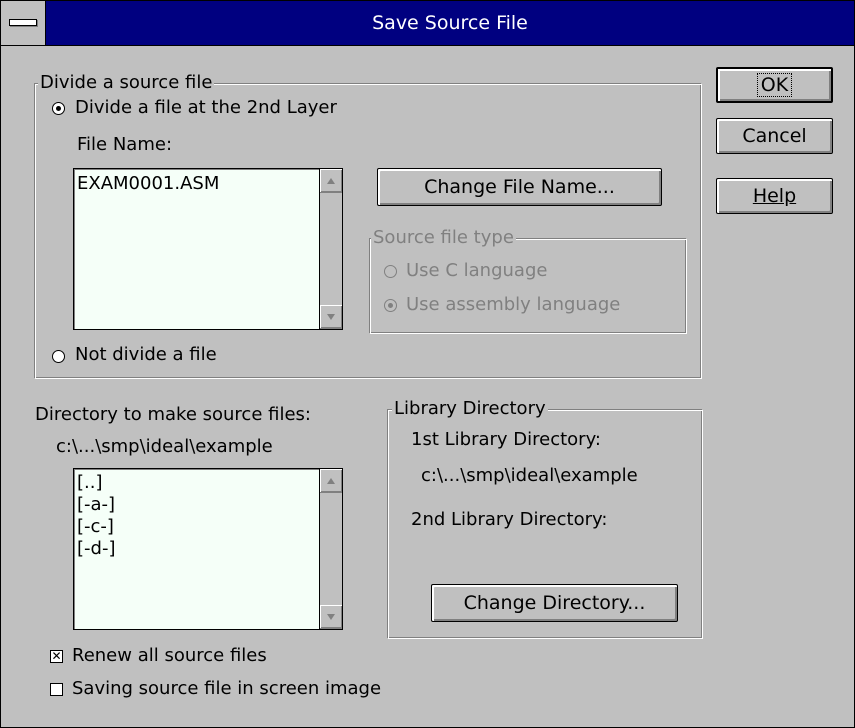  I want to click on file-list-scrollbar, so click(330, 249).